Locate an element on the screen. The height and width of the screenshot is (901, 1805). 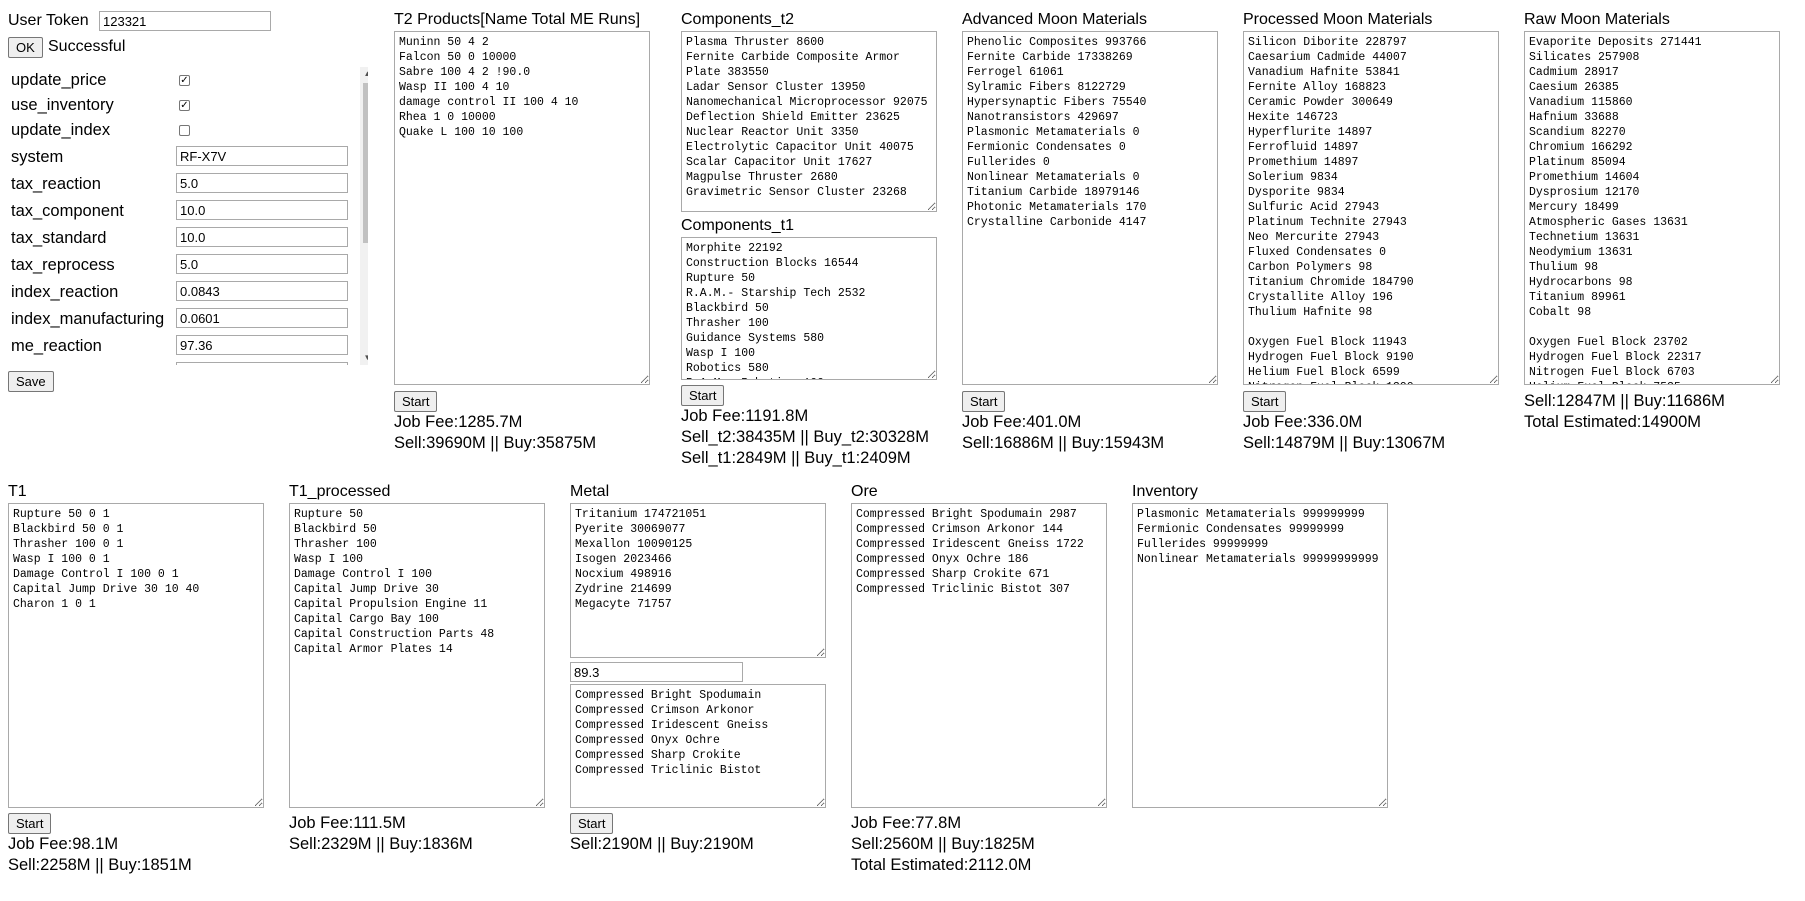
setting-index-reaction: index_reaction is located at coordinates (181, 292).